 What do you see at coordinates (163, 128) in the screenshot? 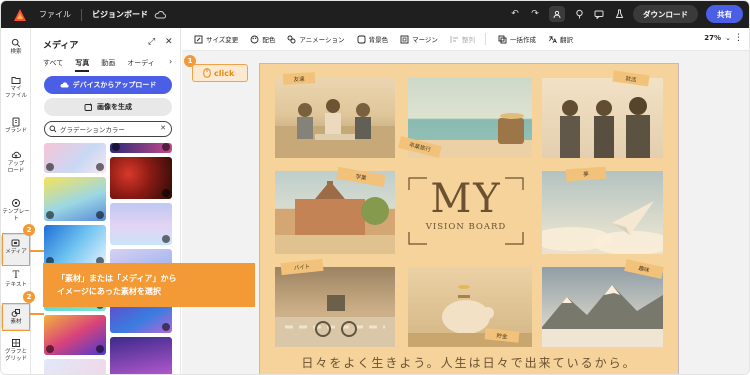
I see `clear-search-icon: ✕` at bounding box center [163, 128].